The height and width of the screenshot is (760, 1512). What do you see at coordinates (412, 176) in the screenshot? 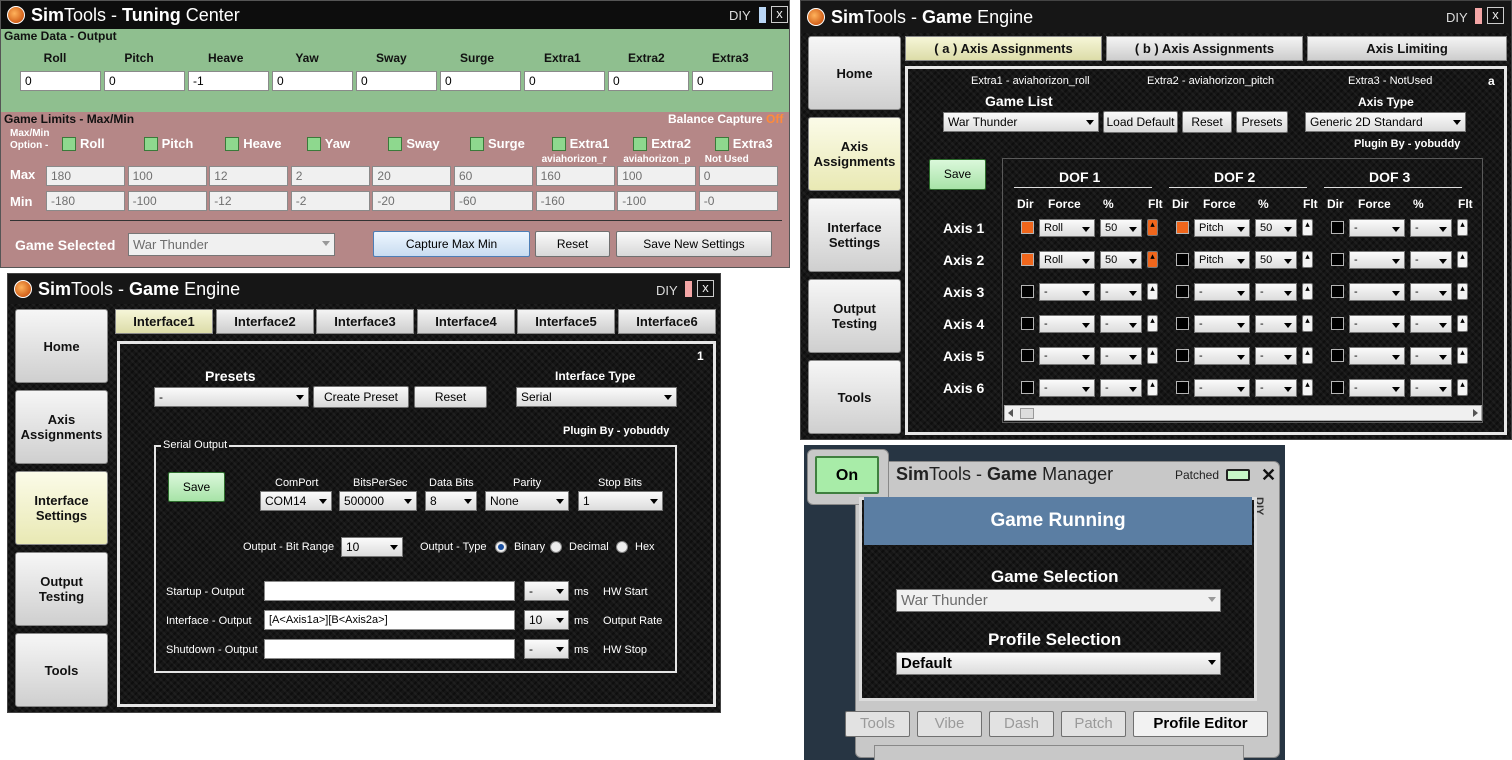
I see `max-field-4: 20` at bounding box center [412, 176].